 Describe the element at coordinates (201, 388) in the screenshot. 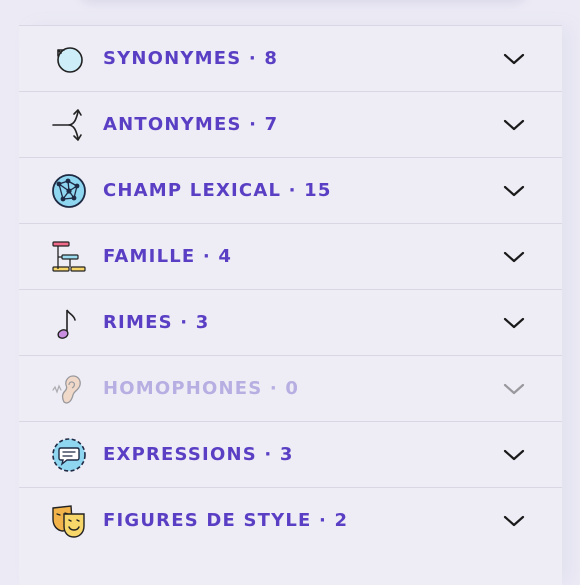

I see `section-label: HOMOPHONES · 0` at that location.